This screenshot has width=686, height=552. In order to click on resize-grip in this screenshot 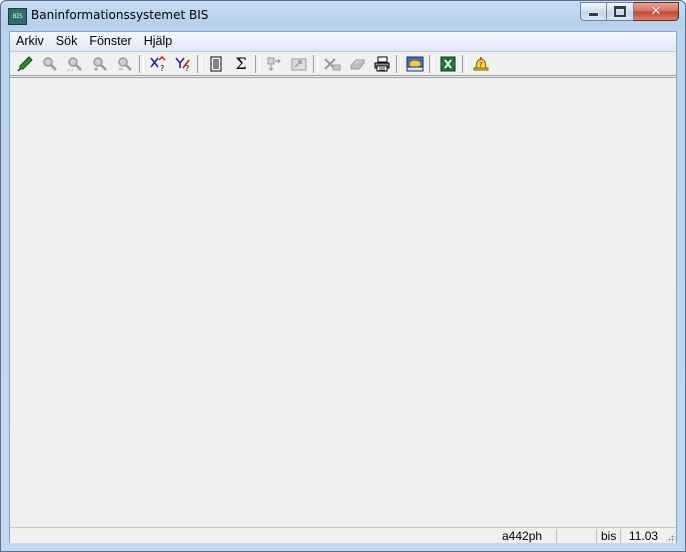, I will do `click(670, 537)`.